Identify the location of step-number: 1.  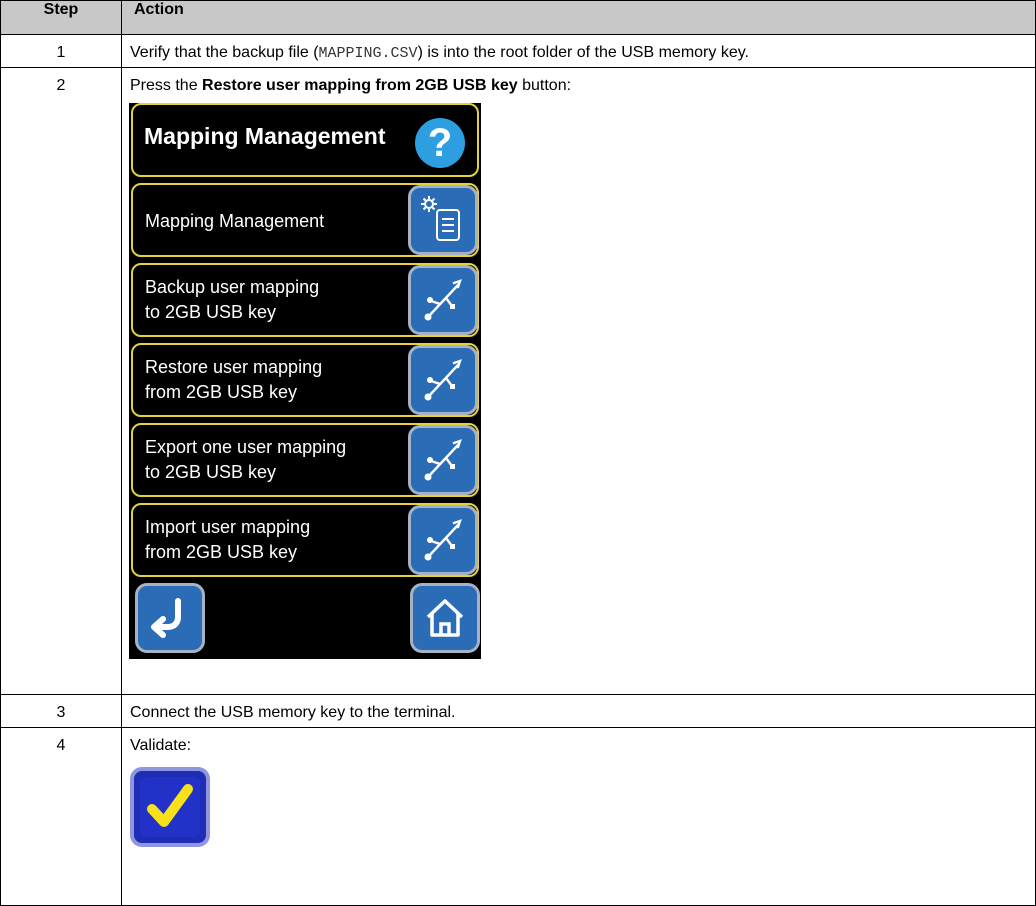
(61, 51).